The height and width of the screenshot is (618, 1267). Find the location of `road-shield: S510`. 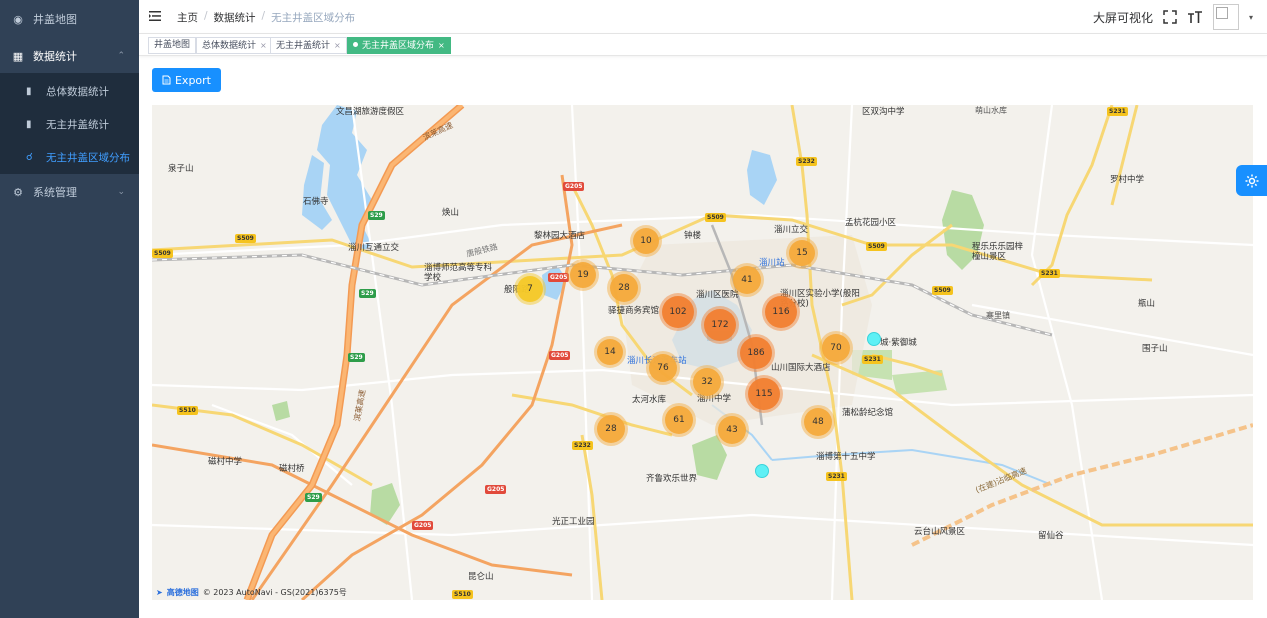

road-shield: S510 is located at coordinates (462, 594).